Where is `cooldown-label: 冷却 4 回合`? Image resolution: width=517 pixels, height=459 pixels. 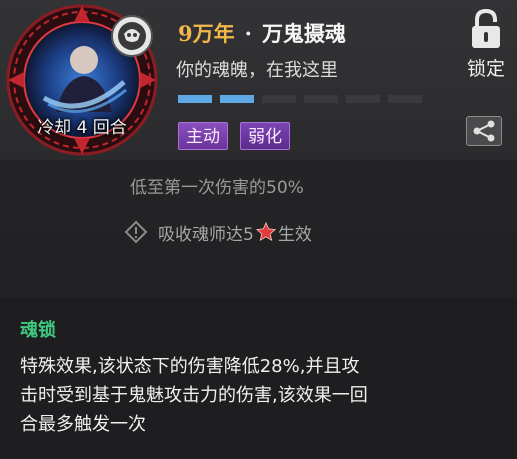
cooldown-label: 冷却 4 回合 is located at coordinates (82, 128).